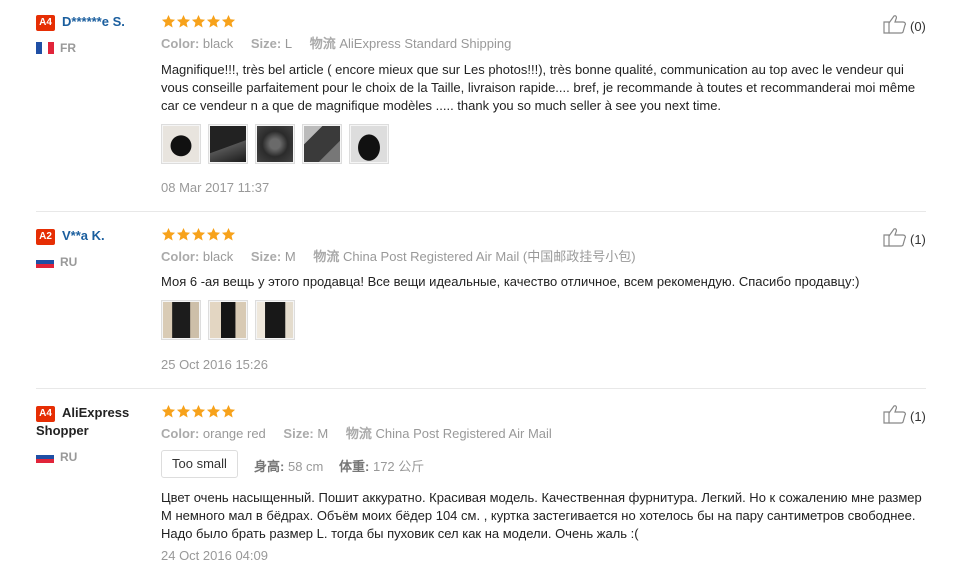 The width and height of the screenshot is (963, 579). I want to click on helpful-button: (0), so click(904, 26).